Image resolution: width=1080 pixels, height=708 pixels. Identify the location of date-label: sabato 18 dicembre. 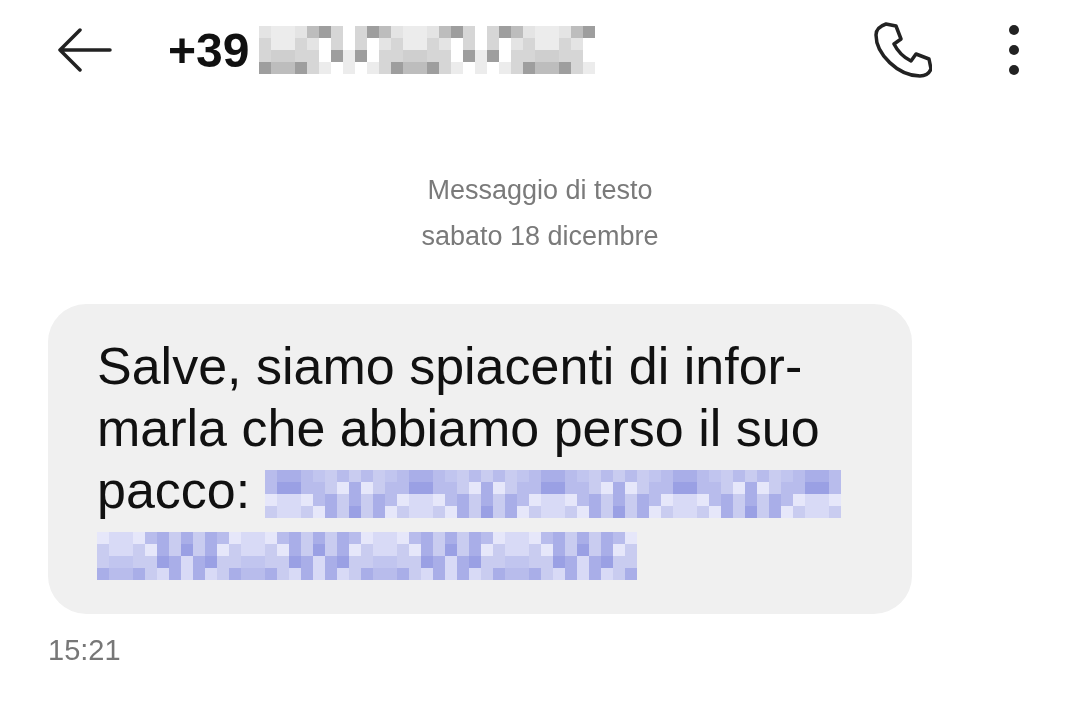
(540, 236).